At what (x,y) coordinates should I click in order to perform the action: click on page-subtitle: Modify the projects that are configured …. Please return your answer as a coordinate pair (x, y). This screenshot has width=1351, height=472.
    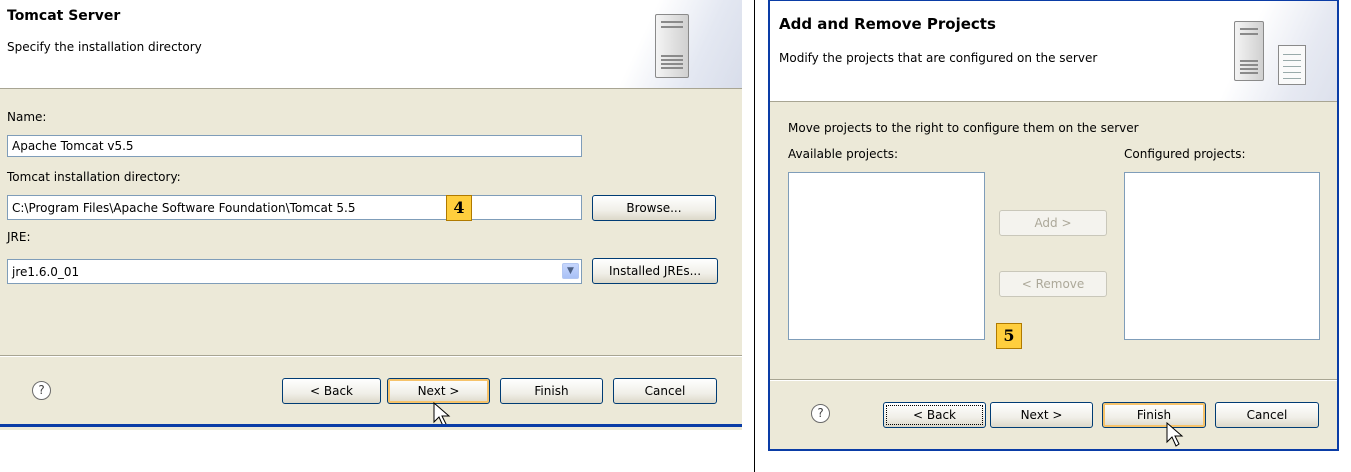
    Looking at the image, I should click on (938, 58).